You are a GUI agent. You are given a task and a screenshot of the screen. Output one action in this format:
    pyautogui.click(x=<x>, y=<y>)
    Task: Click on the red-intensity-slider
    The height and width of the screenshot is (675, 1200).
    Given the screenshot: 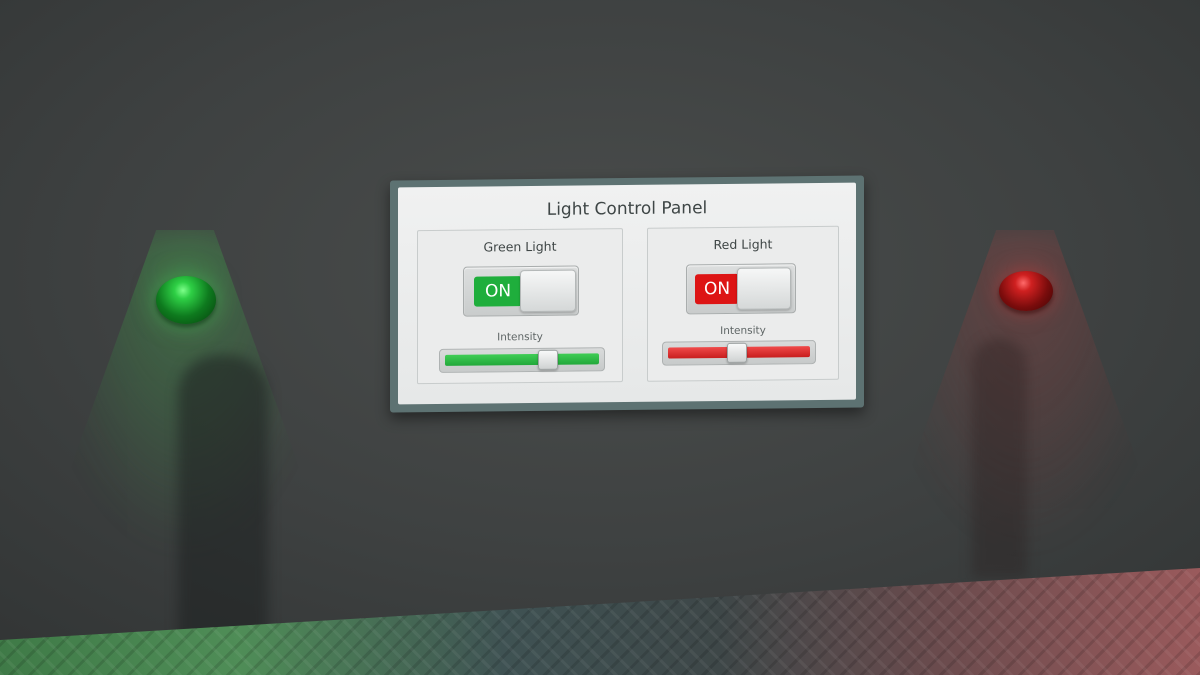 What is the action you would take?
    pyautogui.click(x=739, y=353)
    